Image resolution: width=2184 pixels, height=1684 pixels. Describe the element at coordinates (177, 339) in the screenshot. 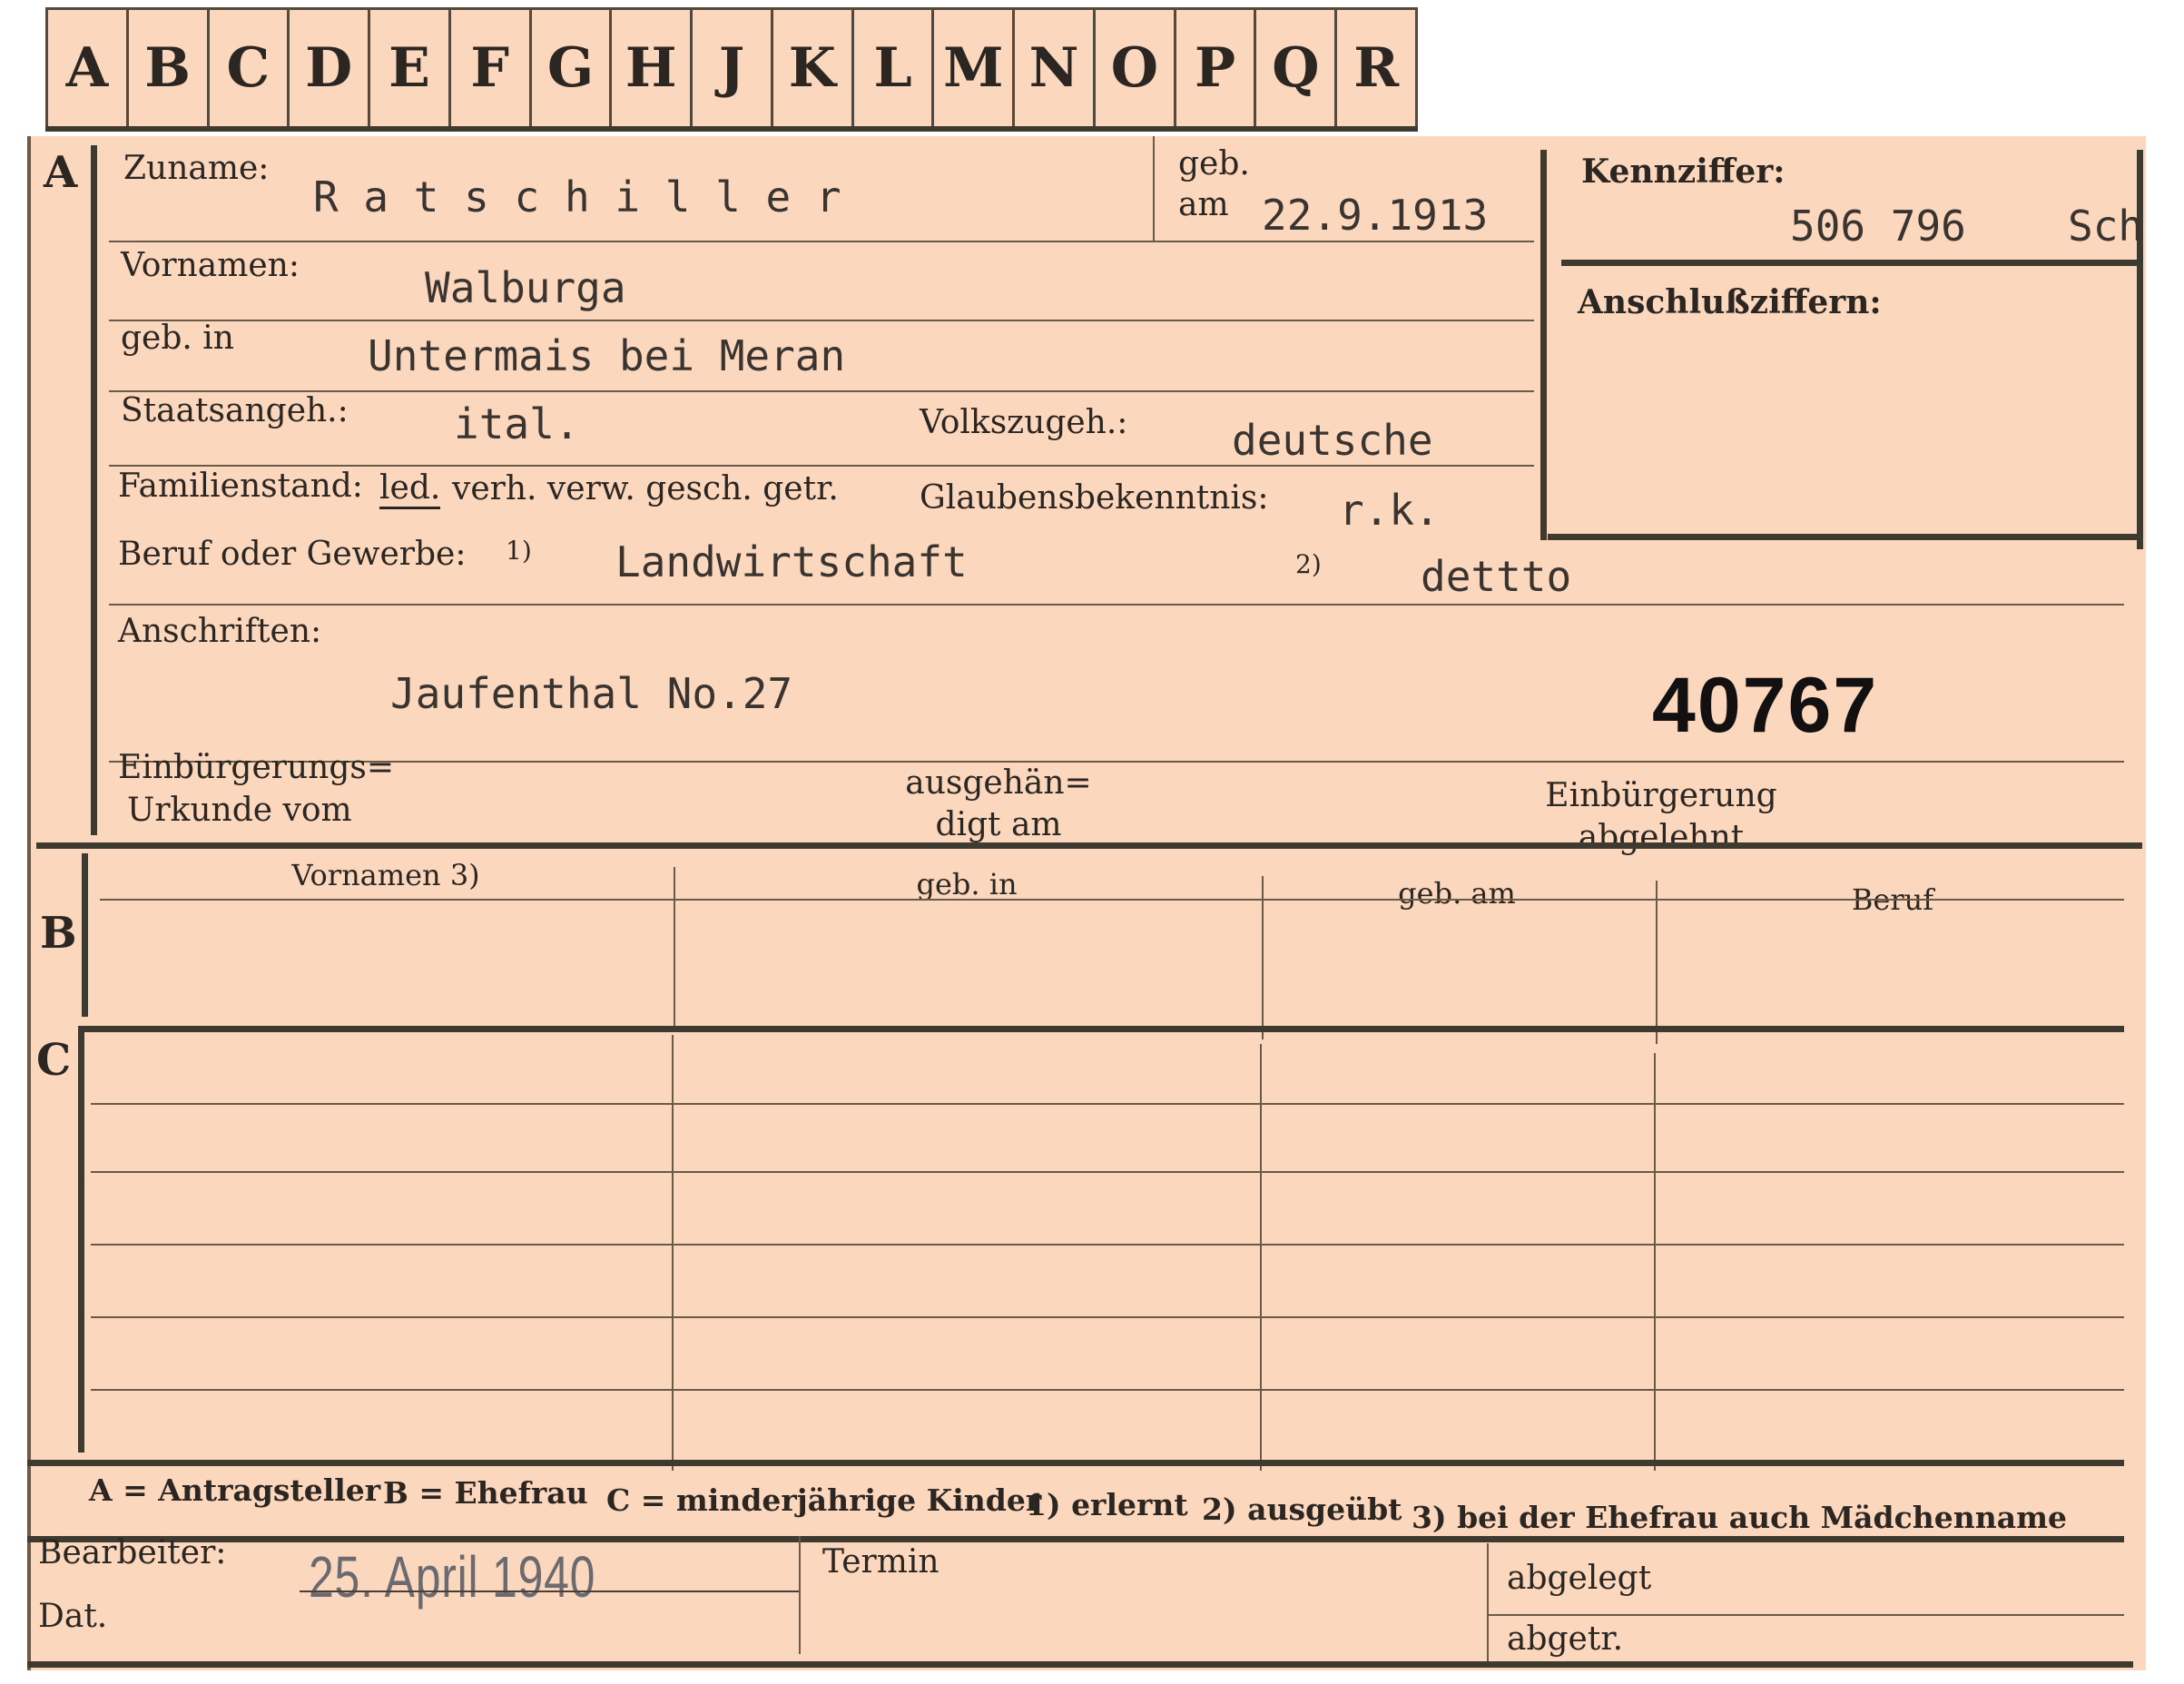

I see `geb-in-label: geb. in` at that location.